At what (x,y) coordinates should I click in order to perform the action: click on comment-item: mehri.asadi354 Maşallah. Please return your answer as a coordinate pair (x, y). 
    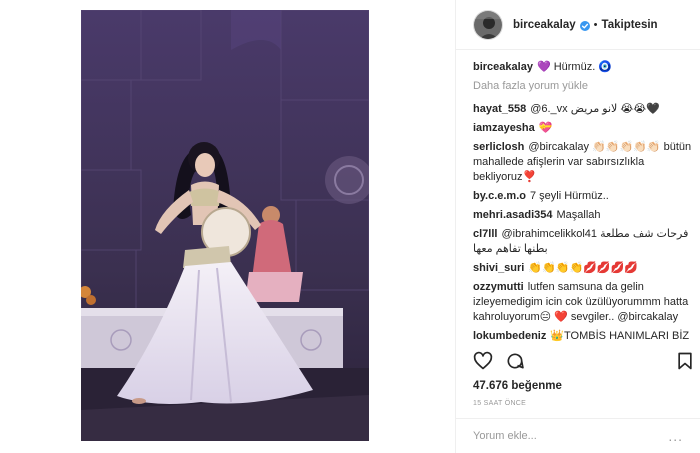
    Looking at the image, I should click on (584, 215).